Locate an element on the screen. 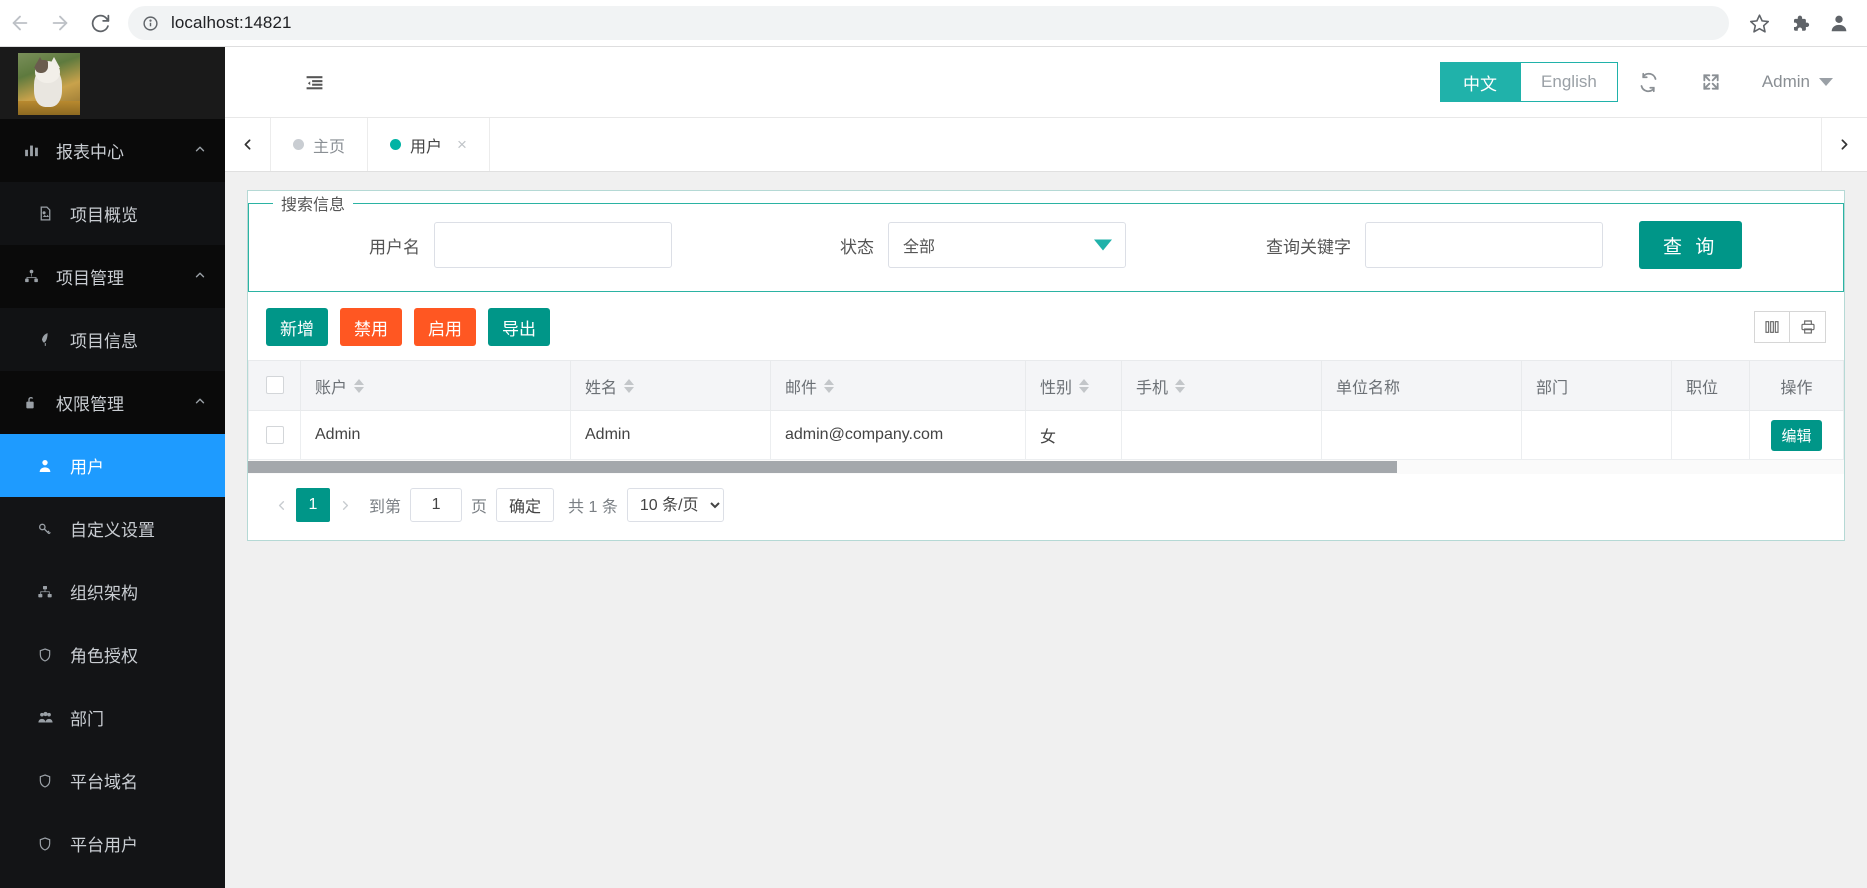 This screenshot has height=888, width=1867. status-select: 全部 is located at coordinates (1007, 245).